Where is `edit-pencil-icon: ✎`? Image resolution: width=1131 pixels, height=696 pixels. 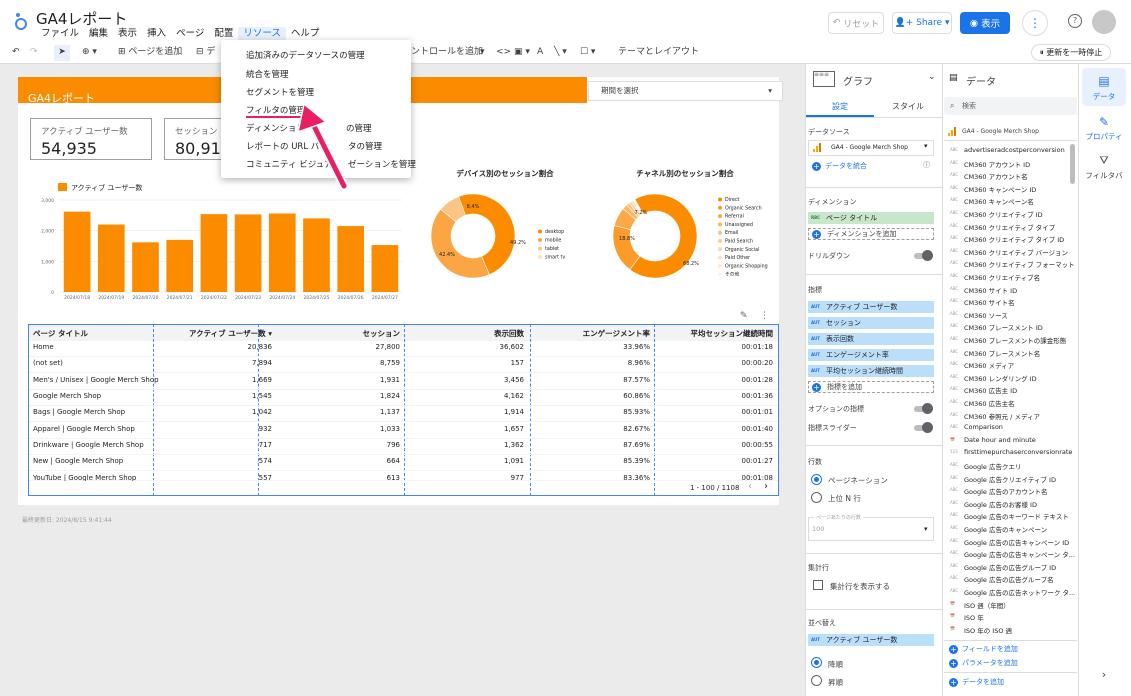
edit-pencil-icon: ✎ is located at coordinates (744, 316).